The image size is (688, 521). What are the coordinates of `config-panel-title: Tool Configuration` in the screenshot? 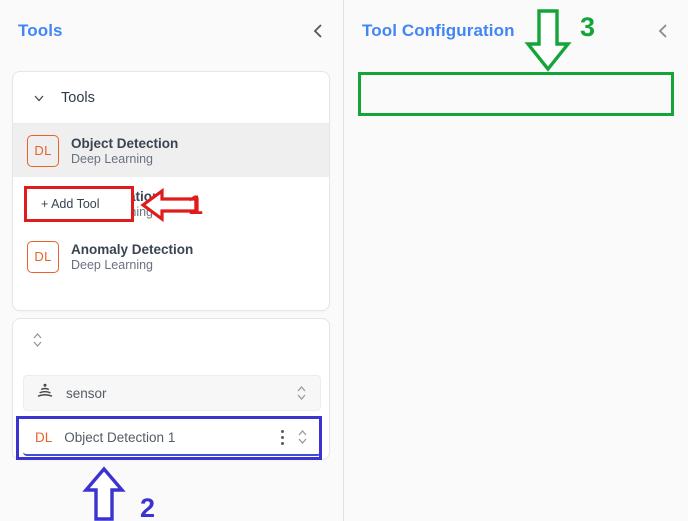 It's located at (438, 30).